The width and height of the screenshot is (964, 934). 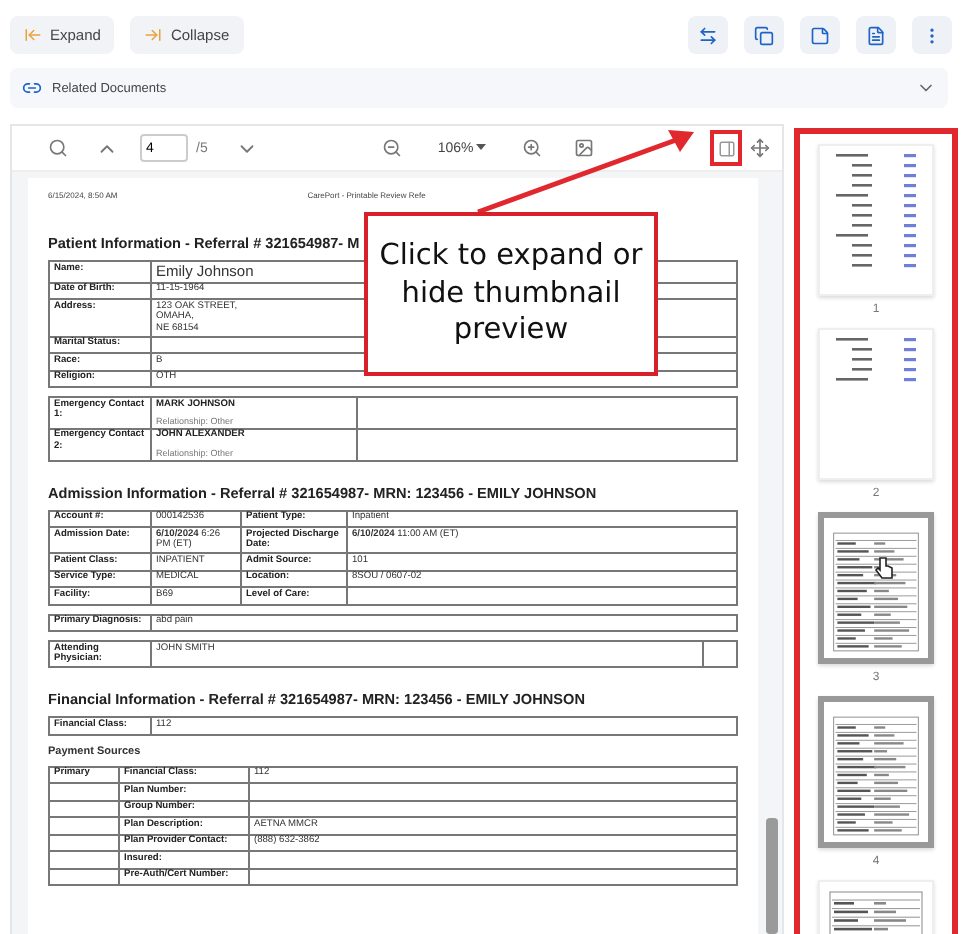 What do you see at coordinates (33, 35) in the screenshot?
I see `expand-icon` at bounding box center [33, 35].